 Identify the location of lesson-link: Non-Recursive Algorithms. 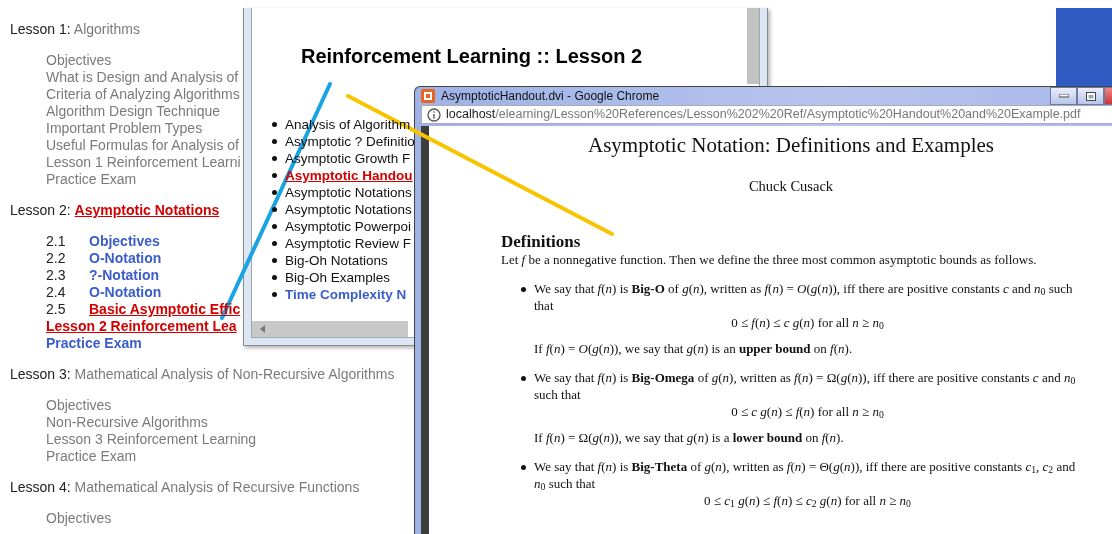
(127, 422).